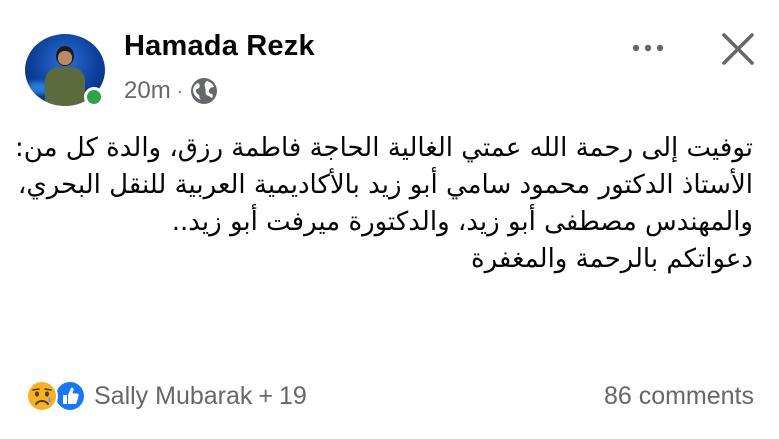  I want to click on avatar-figure-body, so click(65, 86).